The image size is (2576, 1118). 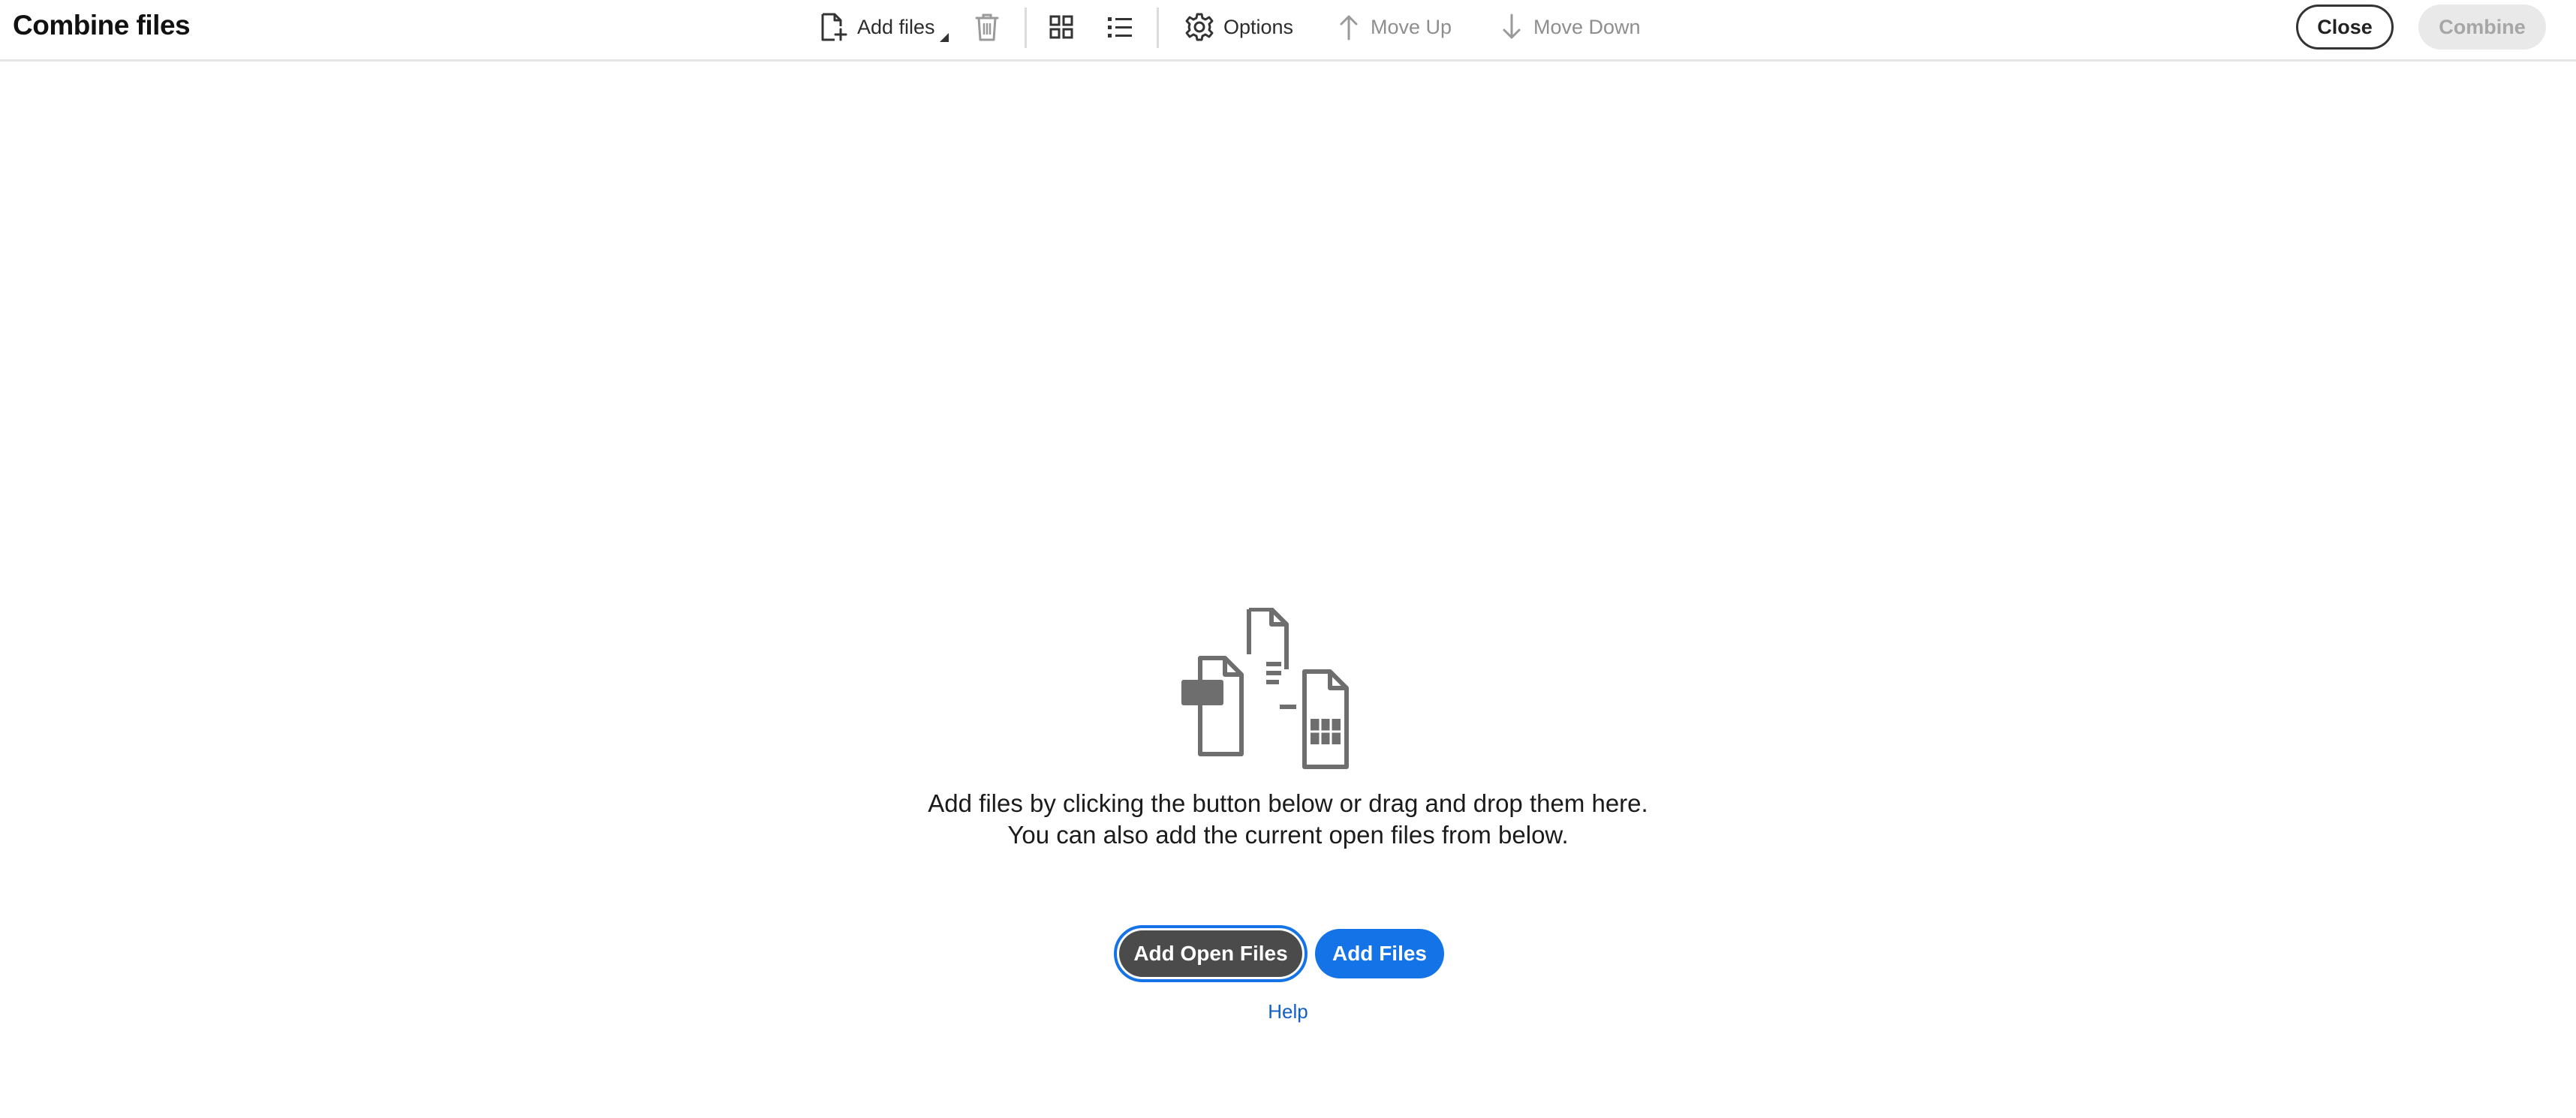 I want to click on grid-view-icon, so click(x=1061, y=27).